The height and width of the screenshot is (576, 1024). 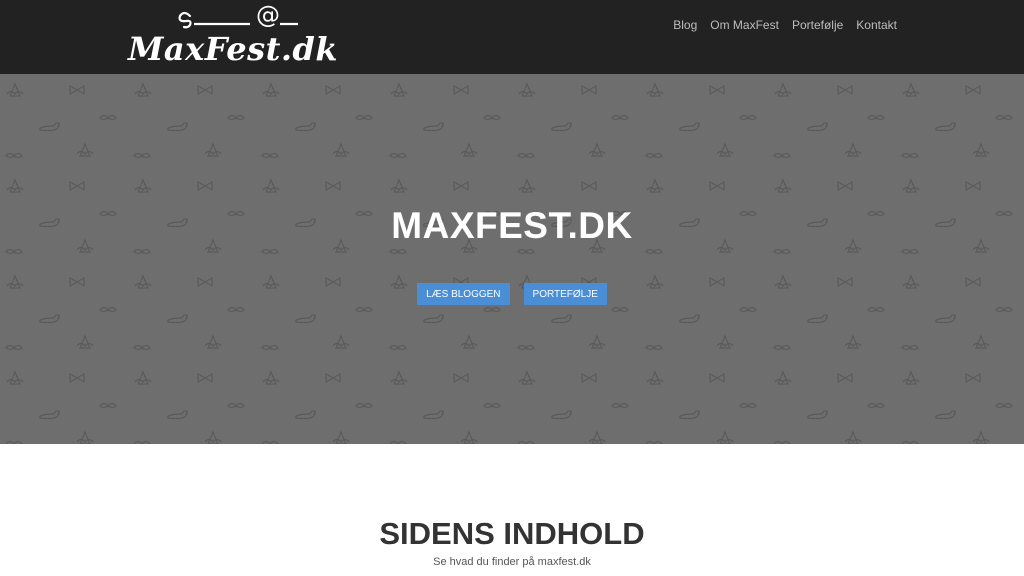 I want to click on site-logo: @ MaxFest.dk, so click(x=230, y=37).